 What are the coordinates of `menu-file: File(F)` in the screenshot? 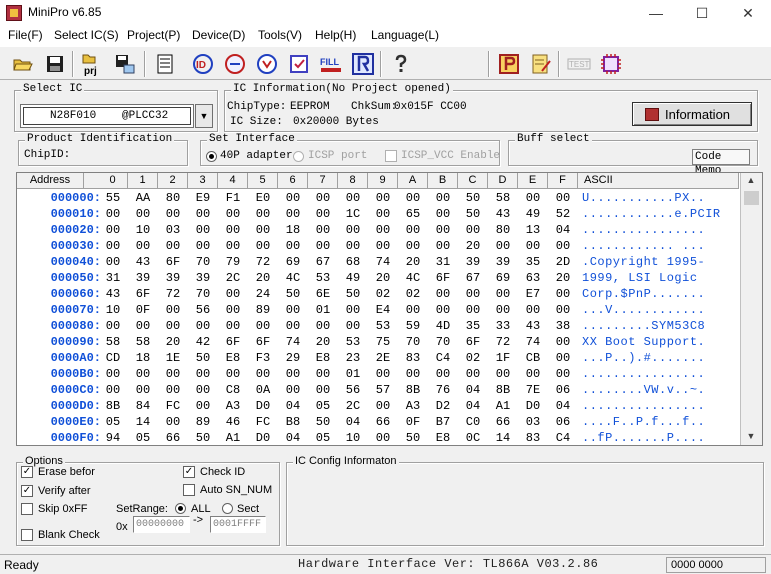 It's located at (25, 35).